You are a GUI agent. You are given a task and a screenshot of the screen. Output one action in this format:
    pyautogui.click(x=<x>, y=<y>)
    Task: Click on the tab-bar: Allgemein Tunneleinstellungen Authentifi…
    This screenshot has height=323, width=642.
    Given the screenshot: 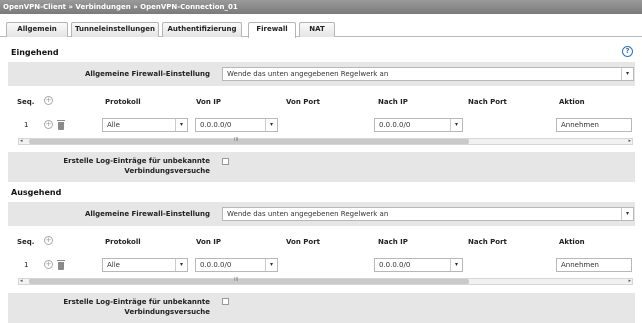 What is the action you would take?
    pyautogui.click(x=321, y=30)
    